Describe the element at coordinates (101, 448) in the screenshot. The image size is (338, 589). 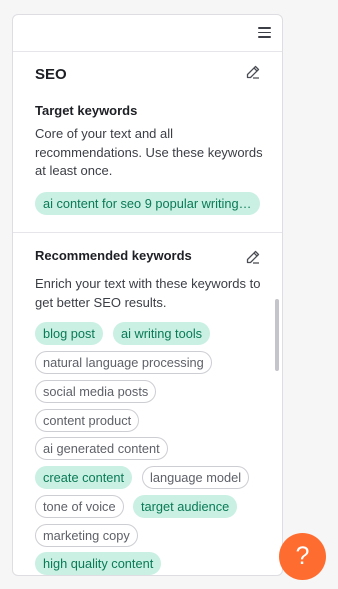
I see `keyword-chip: ai generated content` at that location.